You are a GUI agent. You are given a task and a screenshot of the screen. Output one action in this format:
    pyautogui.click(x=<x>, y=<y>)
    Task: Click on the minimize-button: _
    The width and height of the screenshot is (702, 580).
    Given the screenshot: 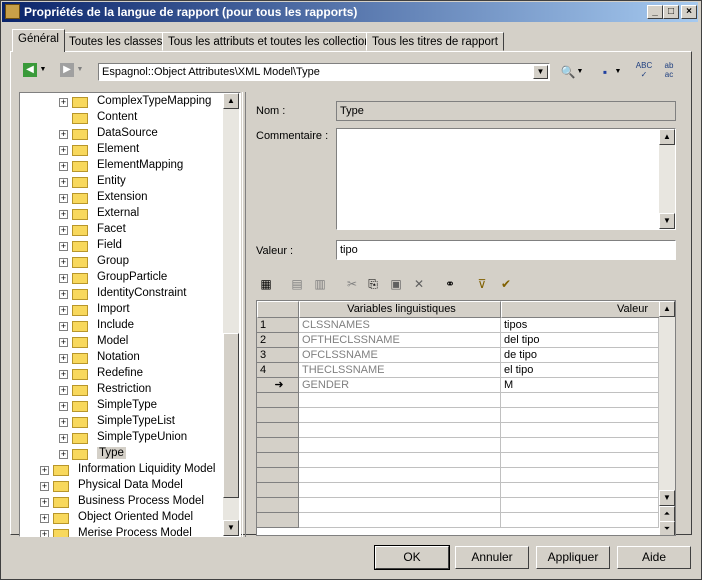 What is the action you would take?
    pyautogui.click(x=655, y=12)
    